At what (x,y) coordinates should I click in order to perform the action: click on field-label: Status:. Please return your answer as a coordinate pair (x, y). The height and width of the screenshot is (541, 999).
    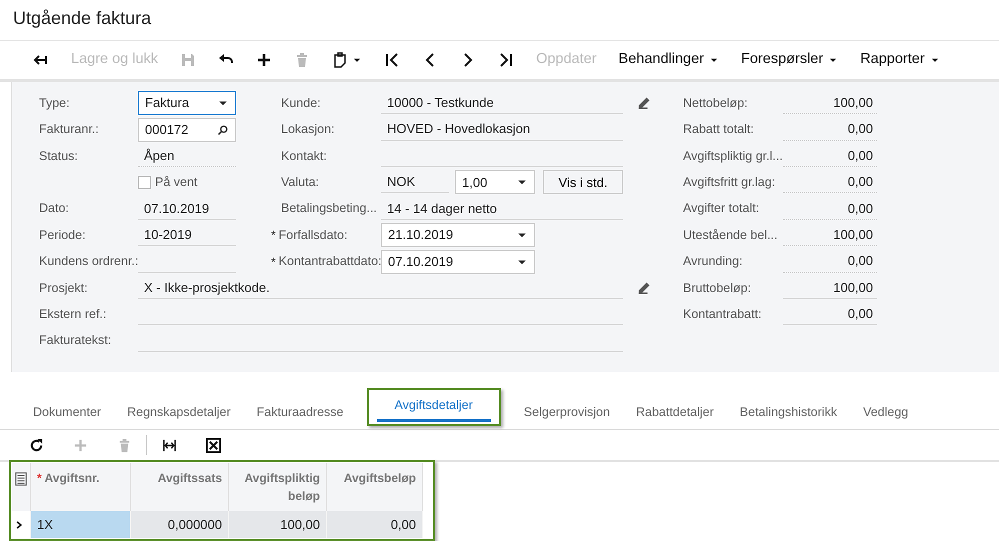
    Looking at the image, I should click on (59, 156).